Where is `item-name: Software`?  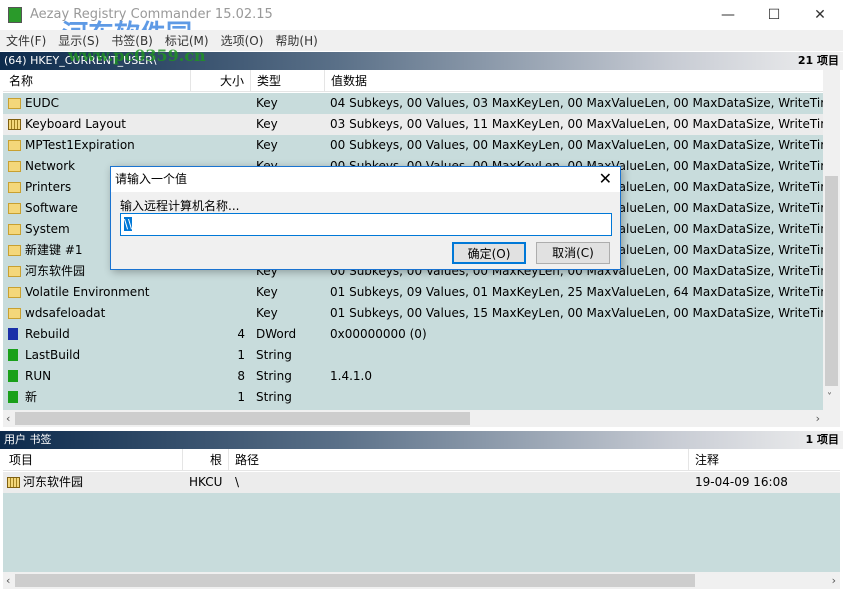 item-name: Software is located at coordinates (51, 208).